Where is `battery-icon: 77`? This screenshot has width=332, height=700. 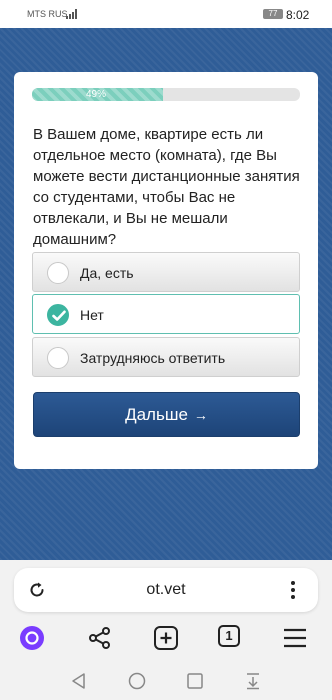
battery-icon: 77 is located at coordinates (273, 14).